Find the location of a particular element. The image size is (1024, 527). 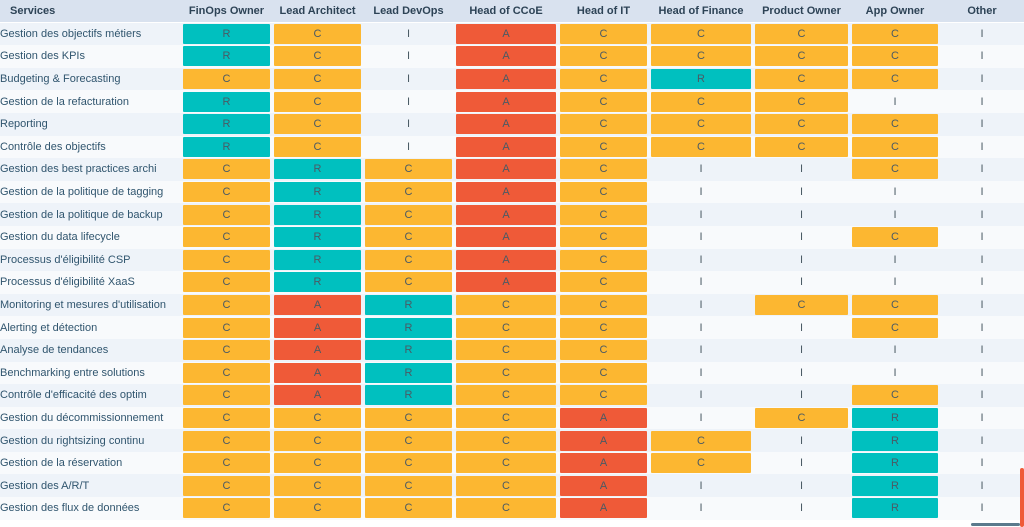

table-row: Gestion des A/R/T C C C C A I I R I is located at coordinates (512, 486).